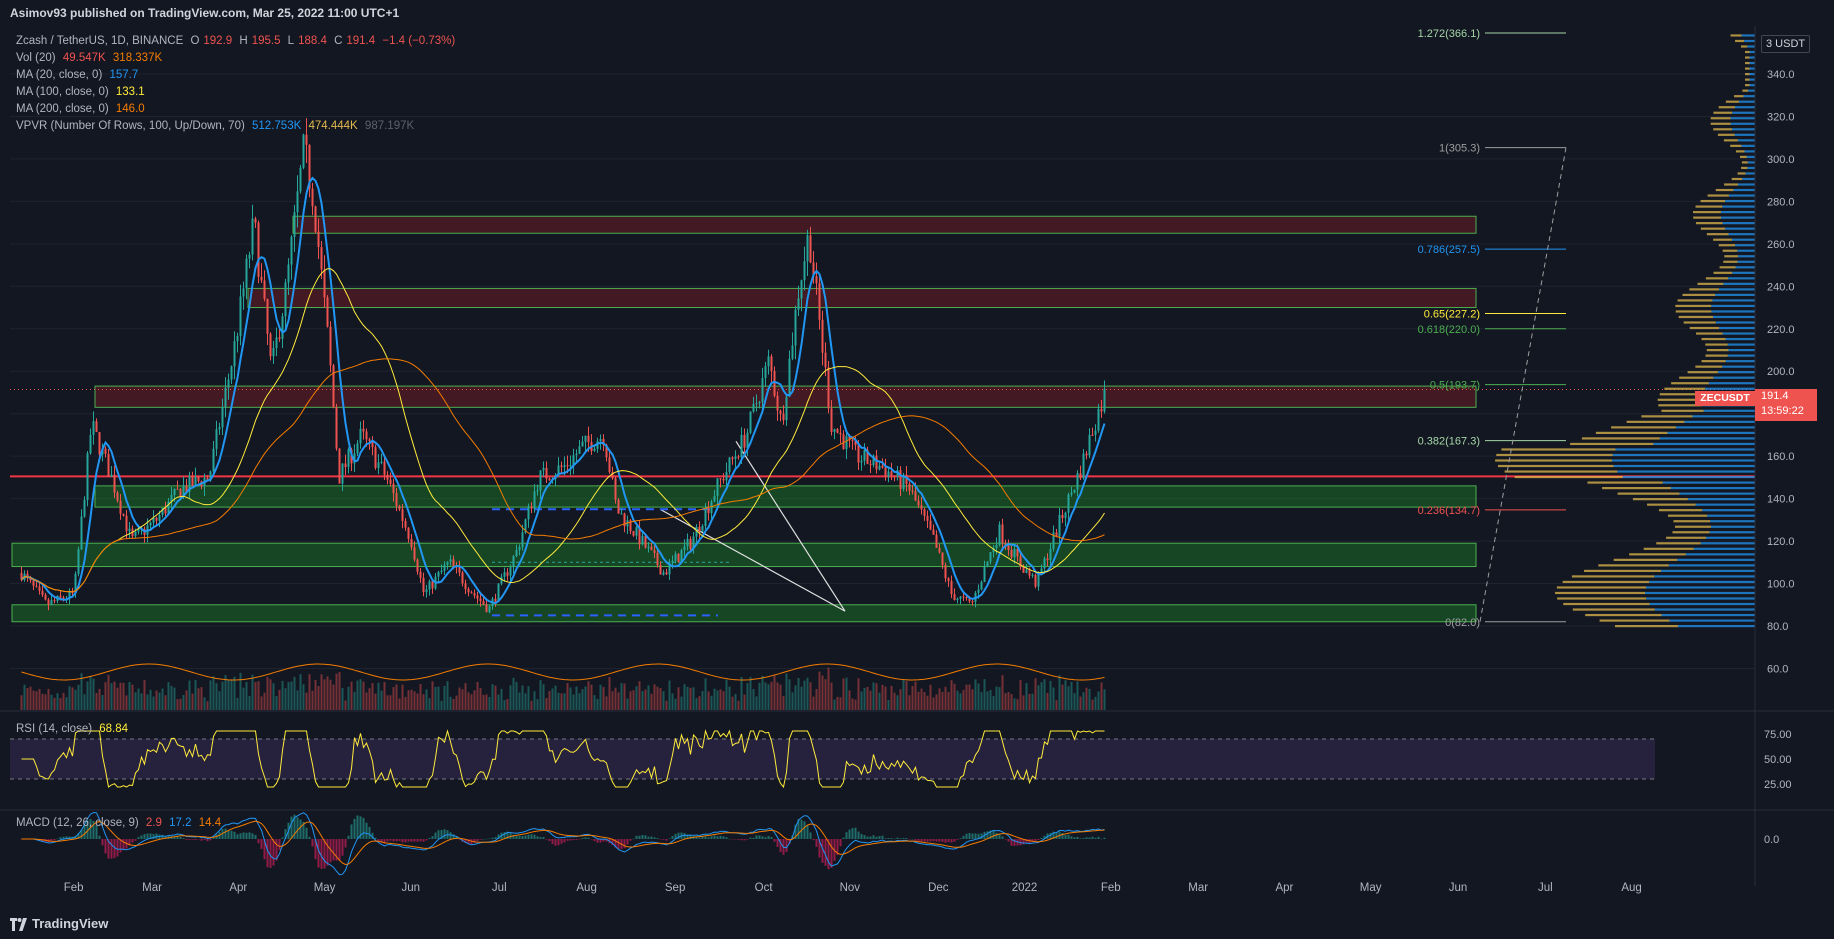 The image size is (1834, 939). I want to click on currency-label: 3 USDT, so click(1786, 44).